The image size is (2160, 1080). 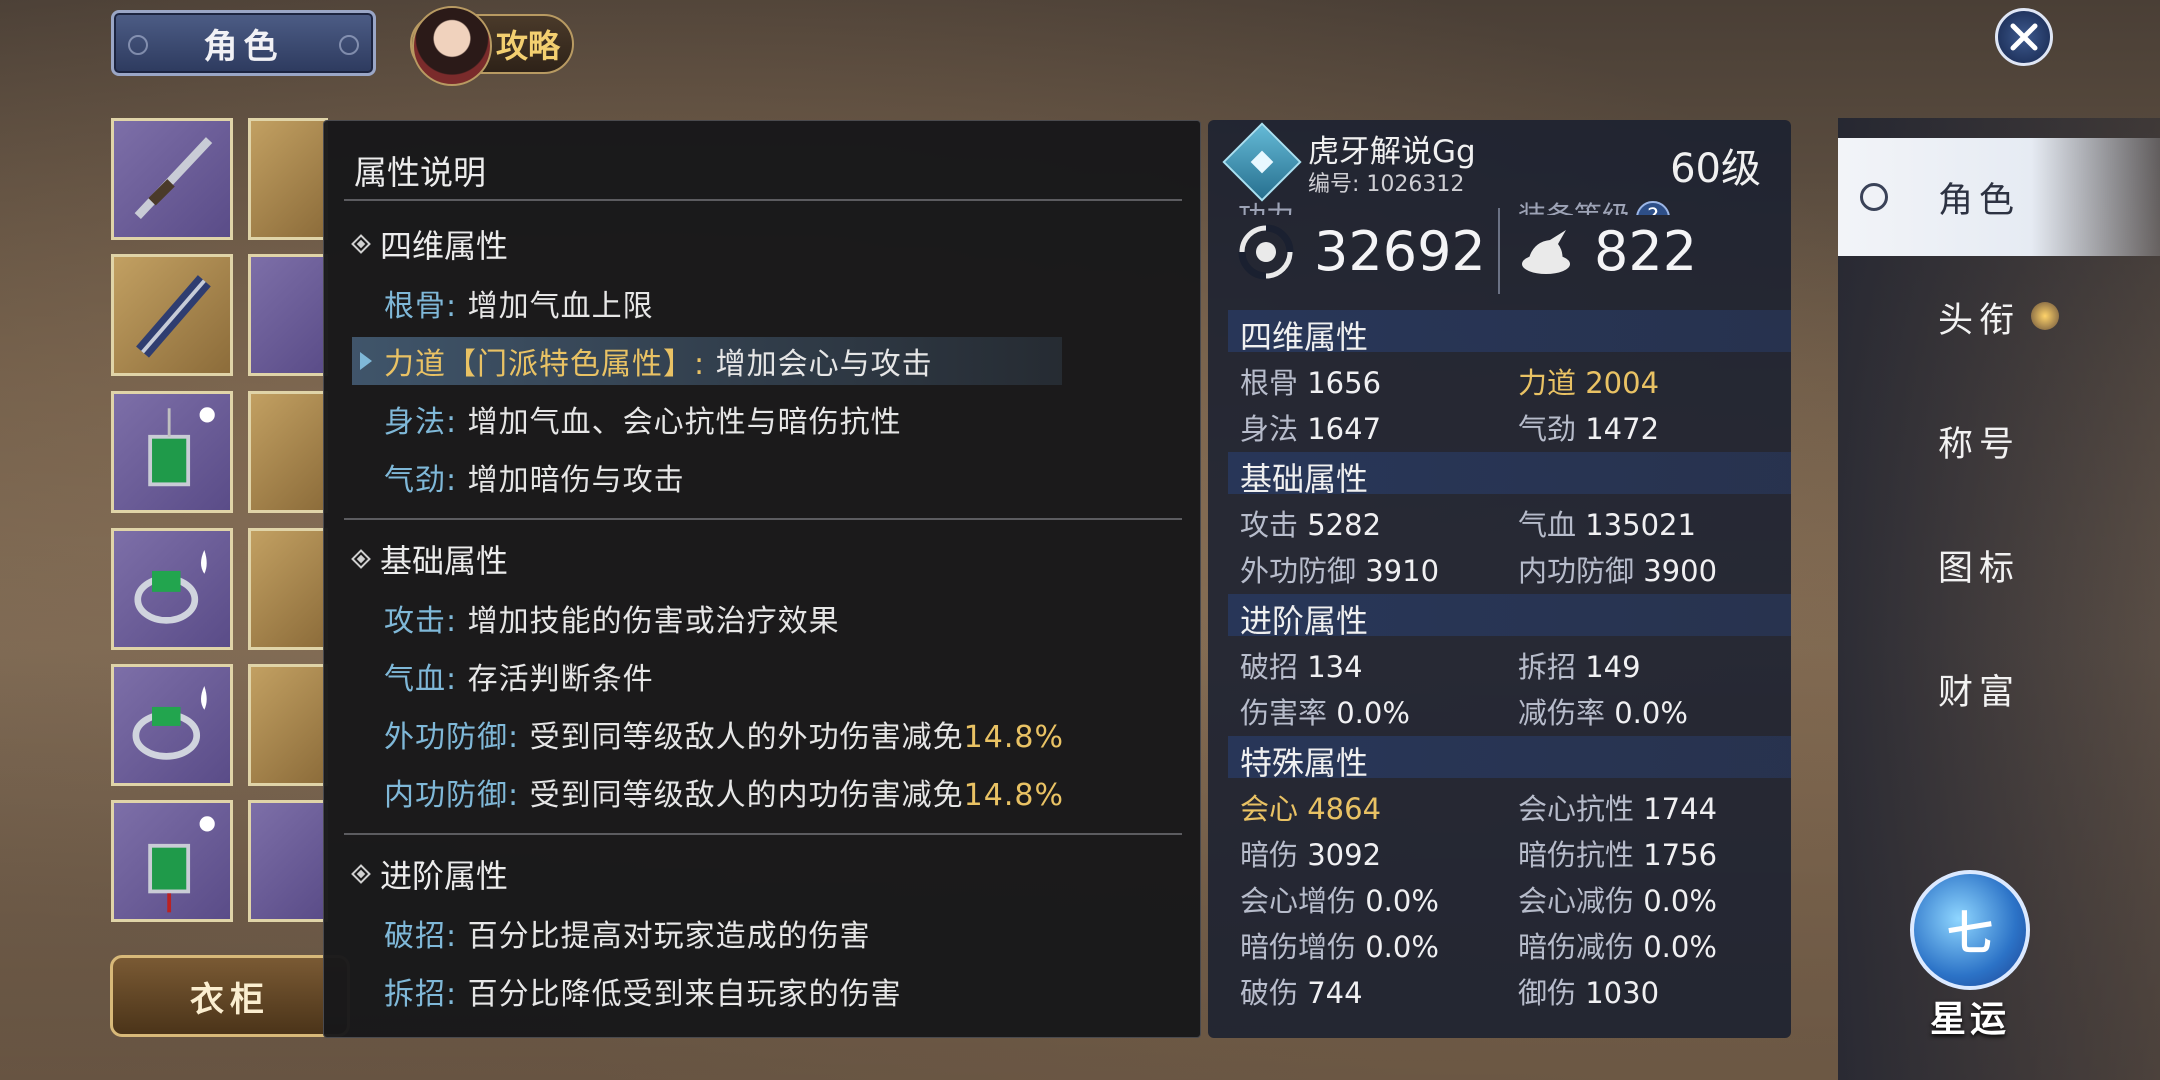 I want to click on equip-slot-secondary, so click(x=172, y=315).